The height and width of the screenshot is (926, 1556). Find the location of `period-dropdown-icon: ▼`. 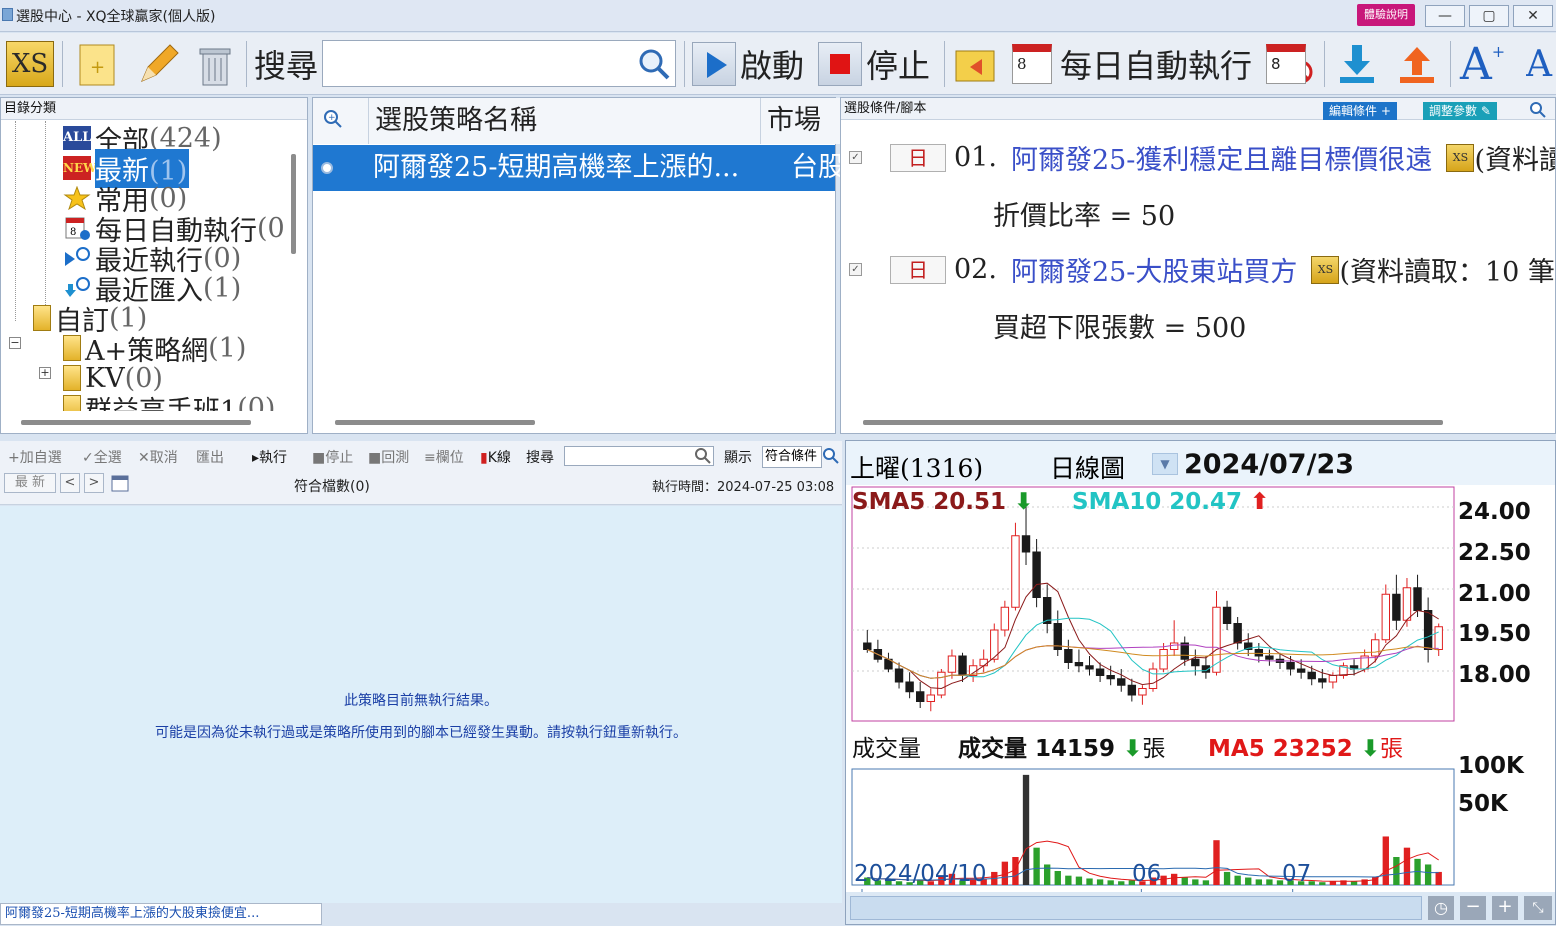

period-dropdown-icon: ▼ is located at coordinates (1165, 464).